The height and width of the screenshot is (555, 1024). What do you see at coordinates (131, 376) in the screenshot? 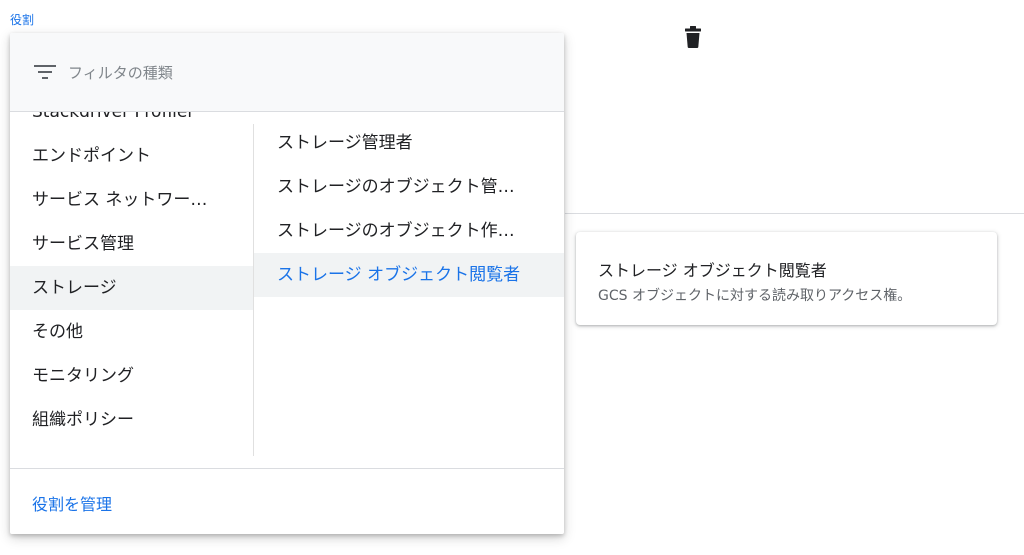
I see `category-item: モニタリング` at bounding box center [131, 376].